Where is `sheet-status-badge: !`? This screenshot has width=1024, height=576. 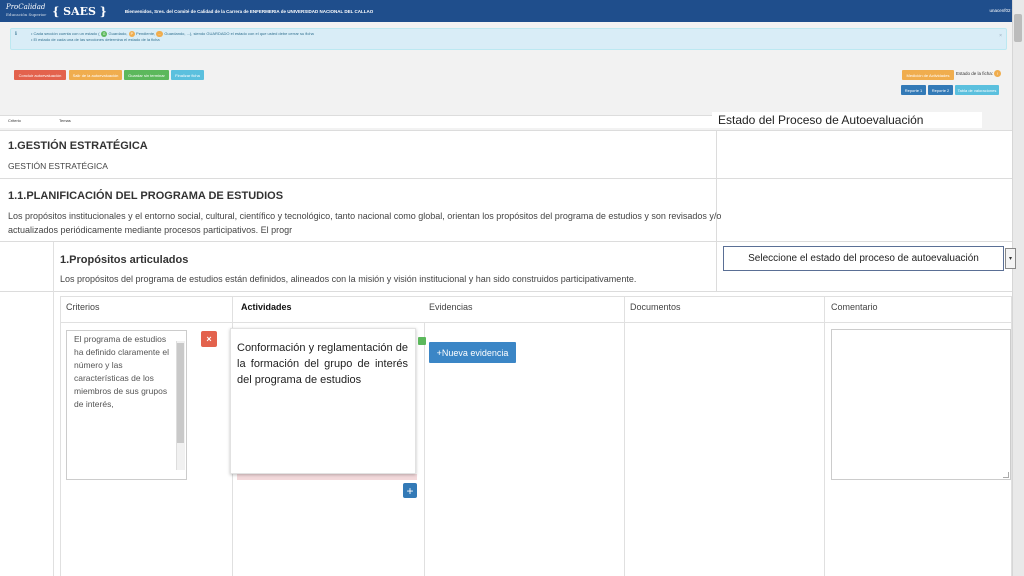
sheet-status-badge: ! is located at coordinates (998, 73).